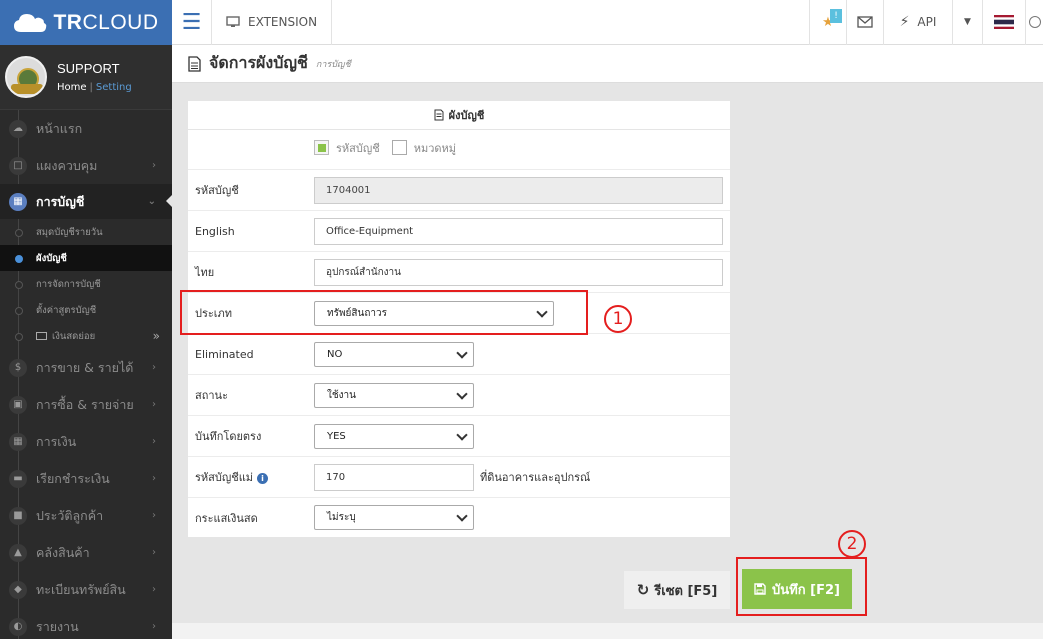  Describe the element at coordinates (86, 441) in the screenshot. I see `sidebar-item-finance: ▦ การเงิน ›` at that location.